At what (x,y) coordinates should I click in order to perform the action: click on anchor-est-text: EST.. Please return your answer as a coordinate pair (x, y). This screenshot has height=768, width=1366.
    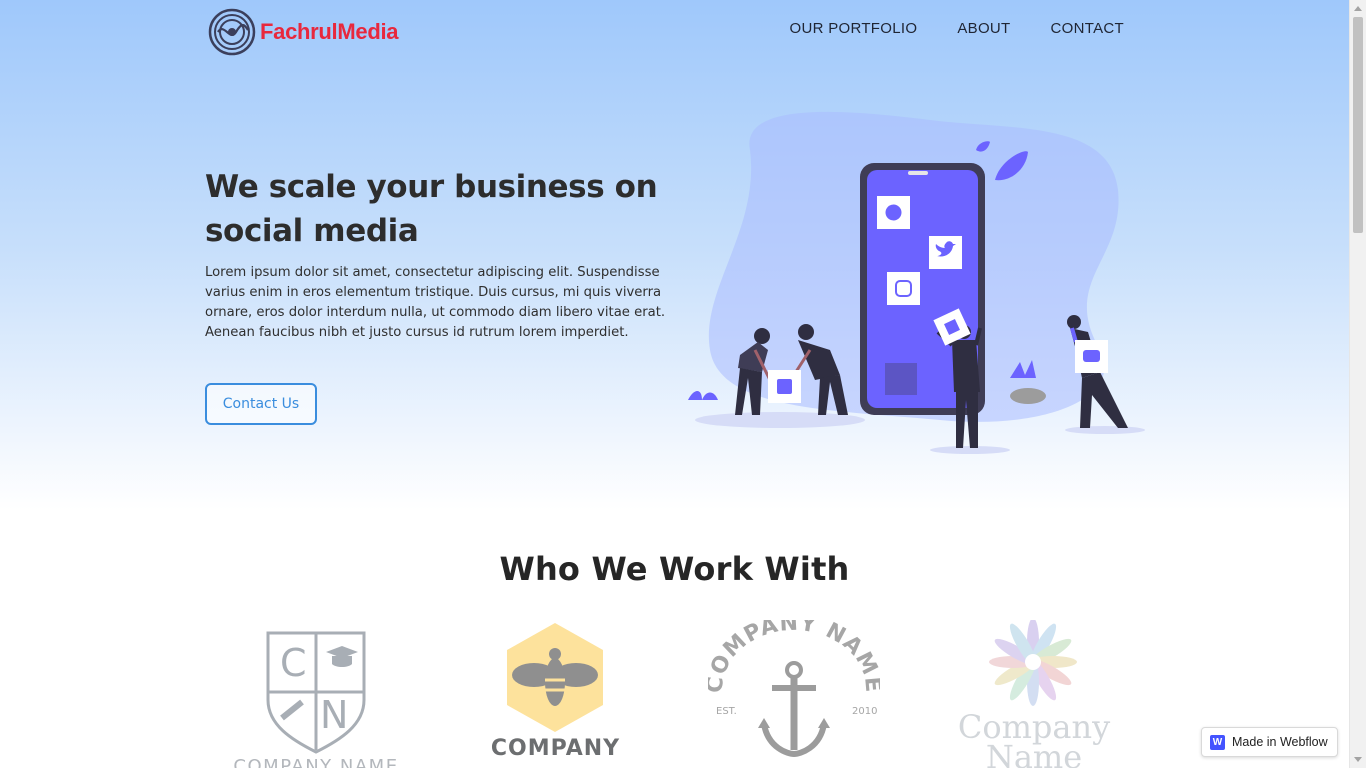
    Looking at the image, I should click on (726, 711).